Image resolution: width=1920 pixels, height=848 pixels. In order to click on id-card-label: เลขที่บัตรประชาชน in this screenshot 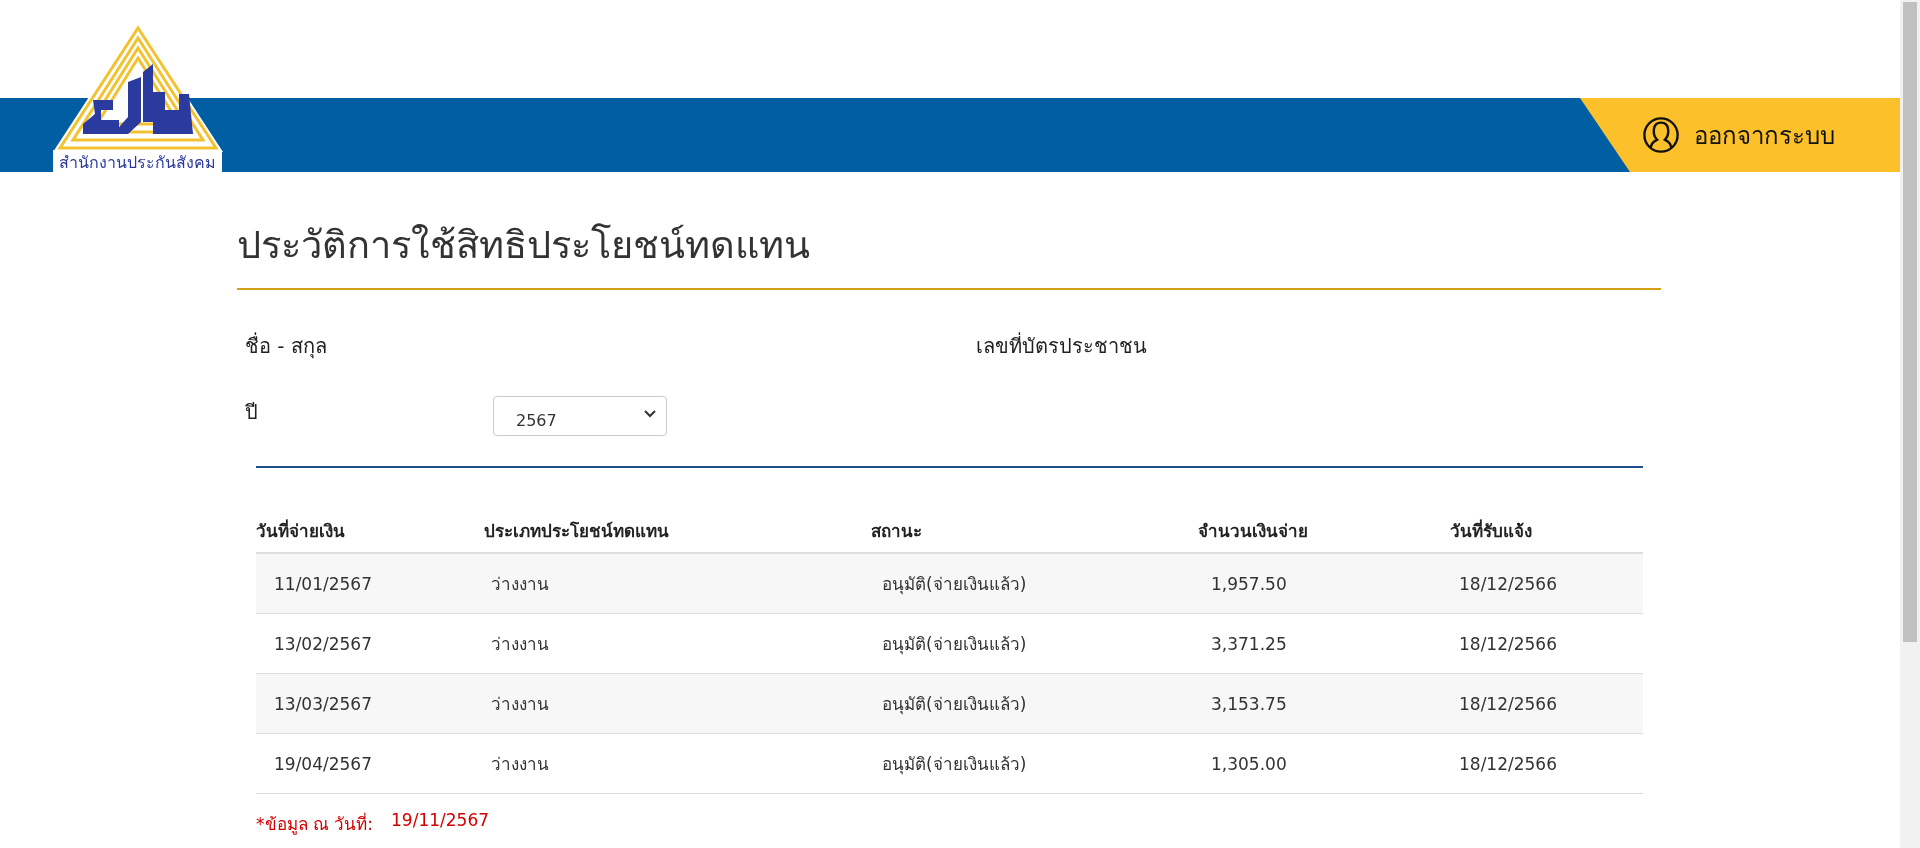, I will do `click(1061, 345)`.